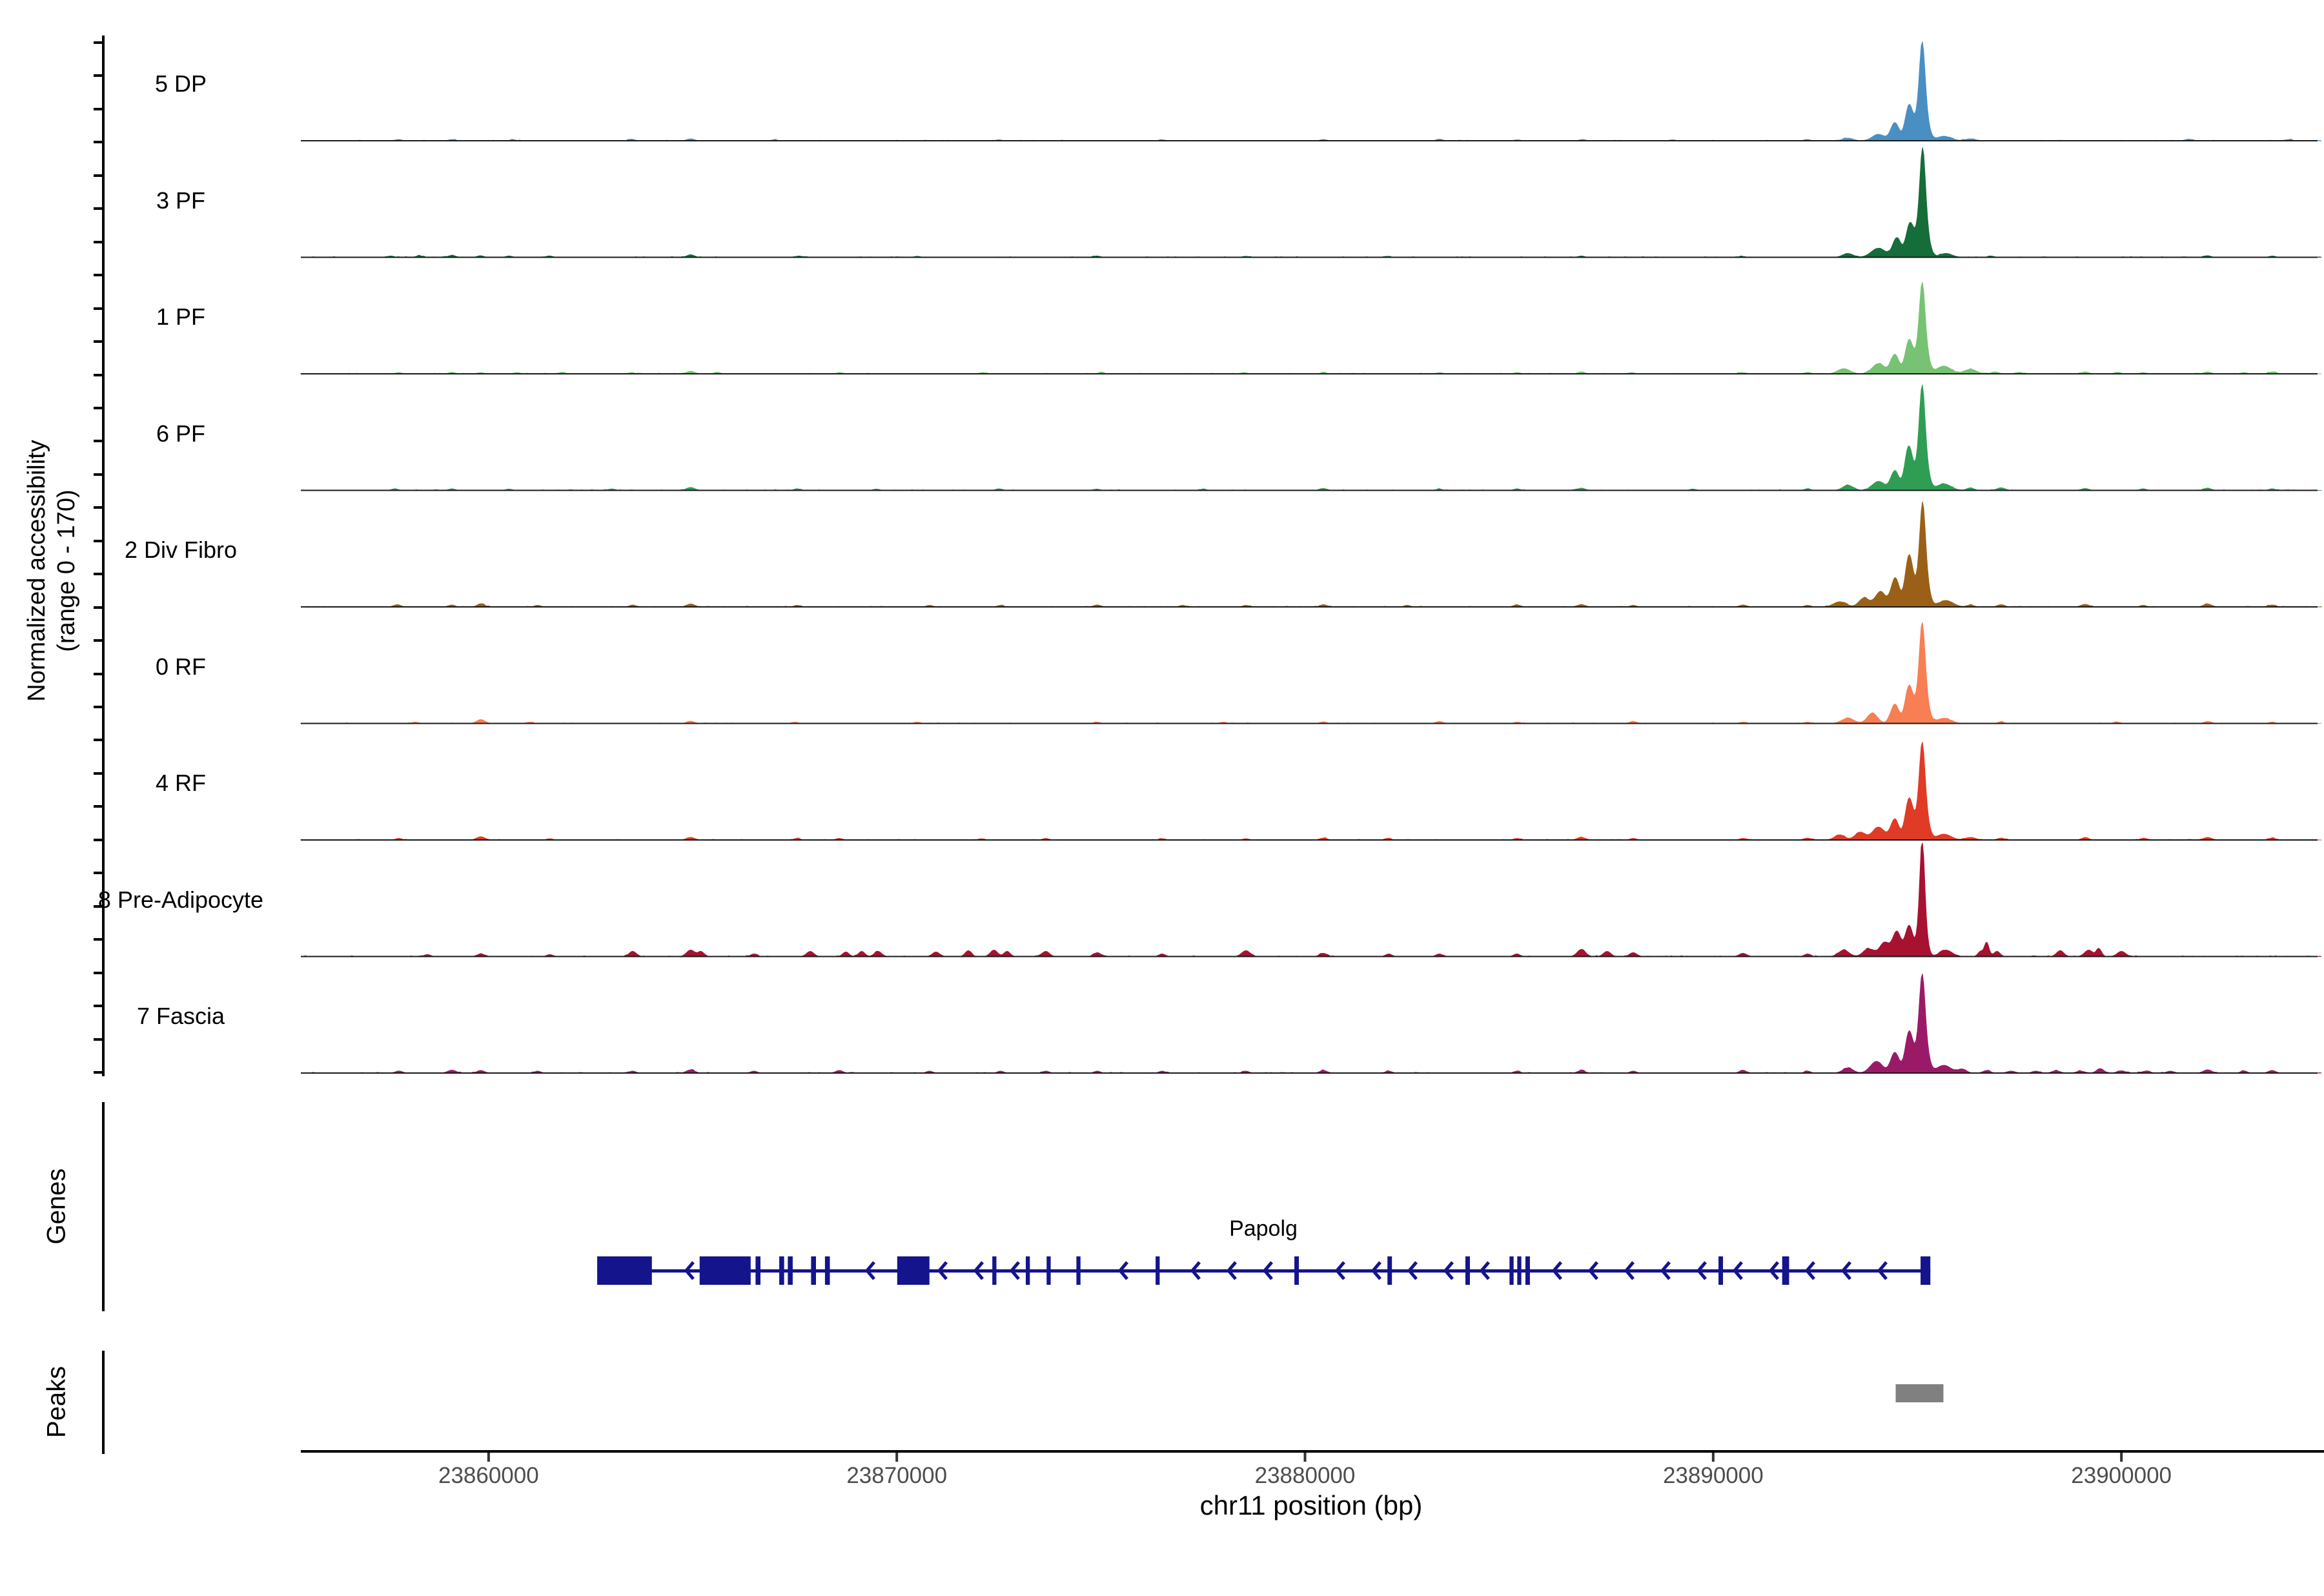  I want to click on peaks-axis-line, so click(103, 1402).